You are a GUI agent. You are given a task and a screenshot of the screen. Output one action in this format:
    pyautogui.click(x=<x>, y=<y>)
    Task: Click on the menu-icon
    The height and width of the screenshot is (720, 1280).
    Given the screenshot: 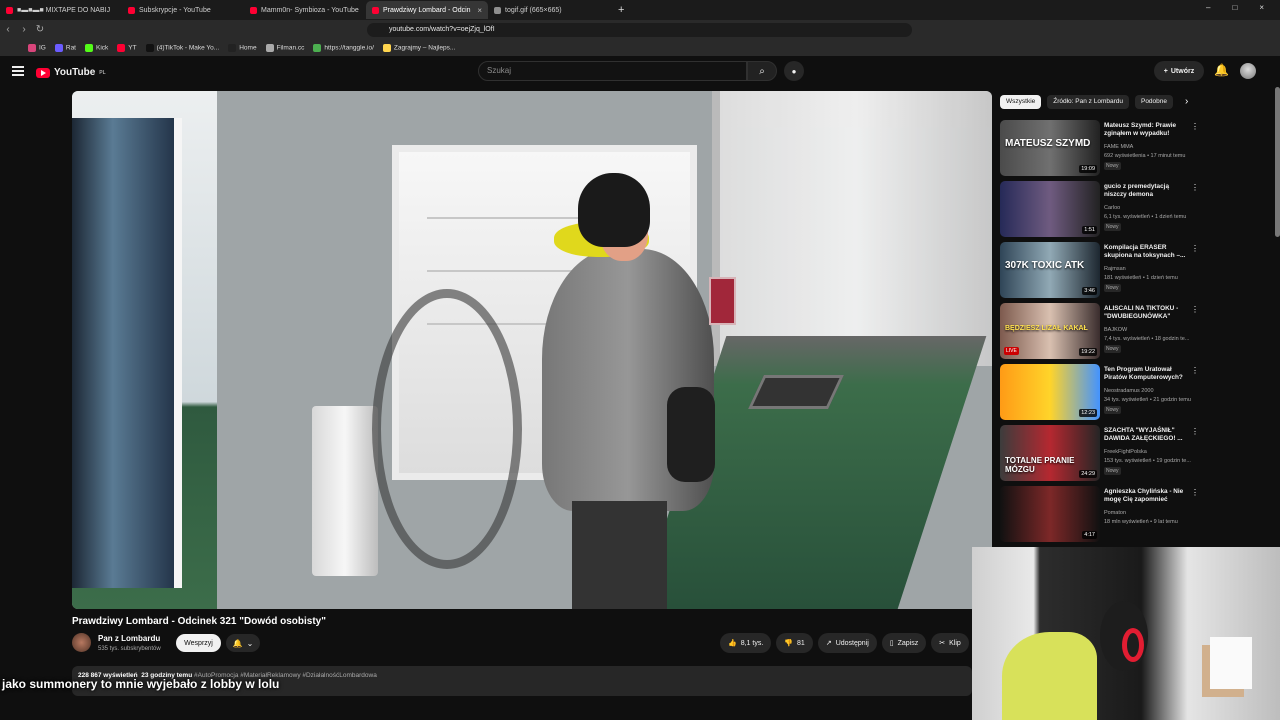 What is the action you would take?
    pyautogui.click(x=18, y=67)
    